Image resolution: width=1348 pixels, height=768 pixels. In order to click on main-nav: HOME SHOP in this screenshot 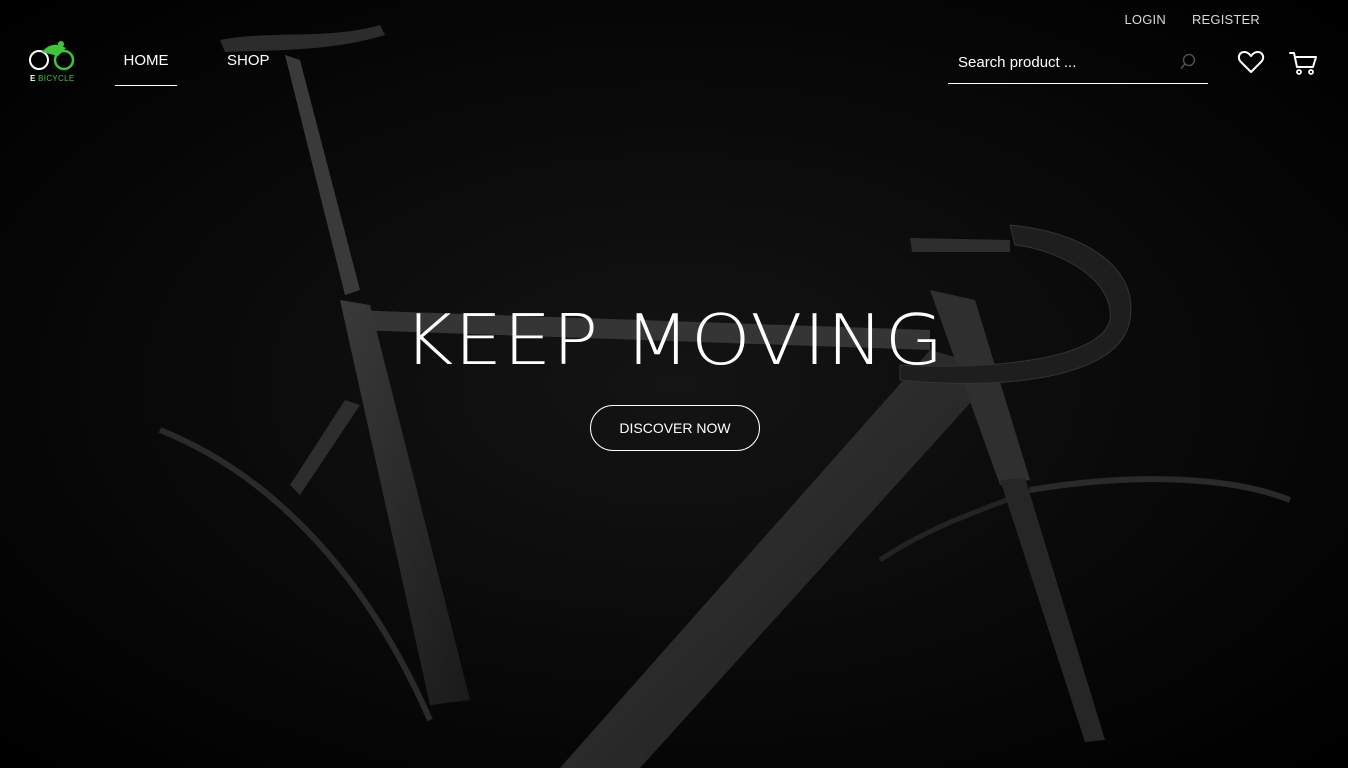, I will do `click(192, 69)`.